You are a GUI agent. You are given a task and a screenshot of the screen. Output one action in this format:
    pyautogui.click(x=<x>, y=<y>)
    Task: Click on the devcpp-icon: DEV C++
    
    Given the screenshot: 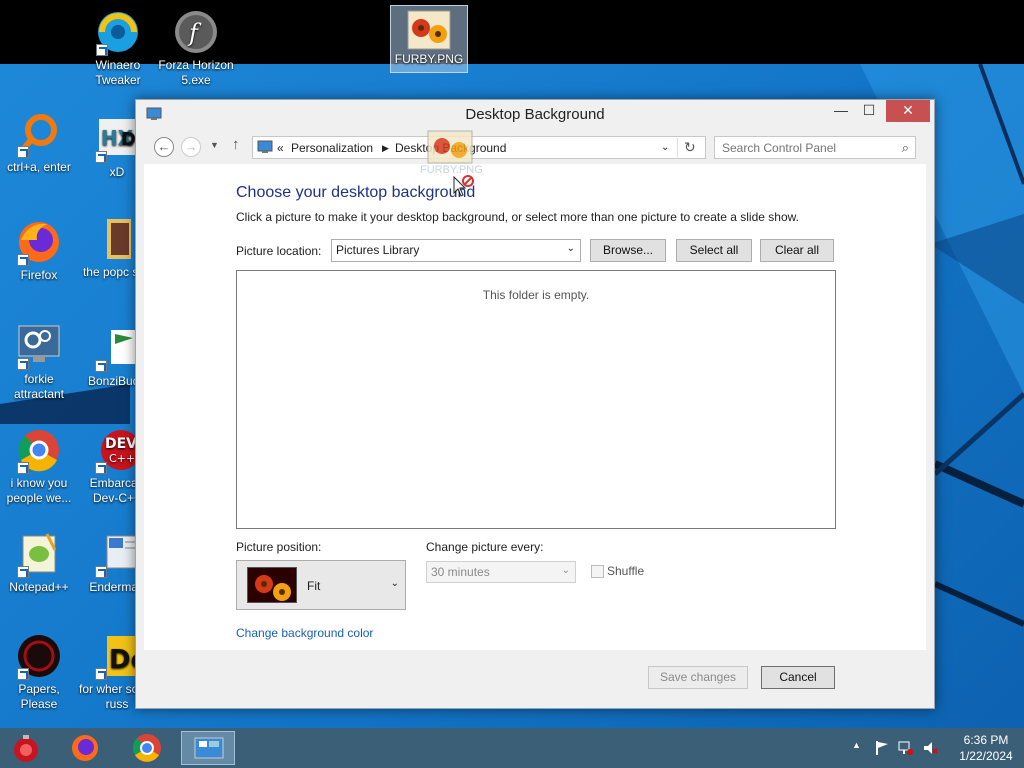 What is the action you would take?
    pyautogui.click(x=117, y=450)
    